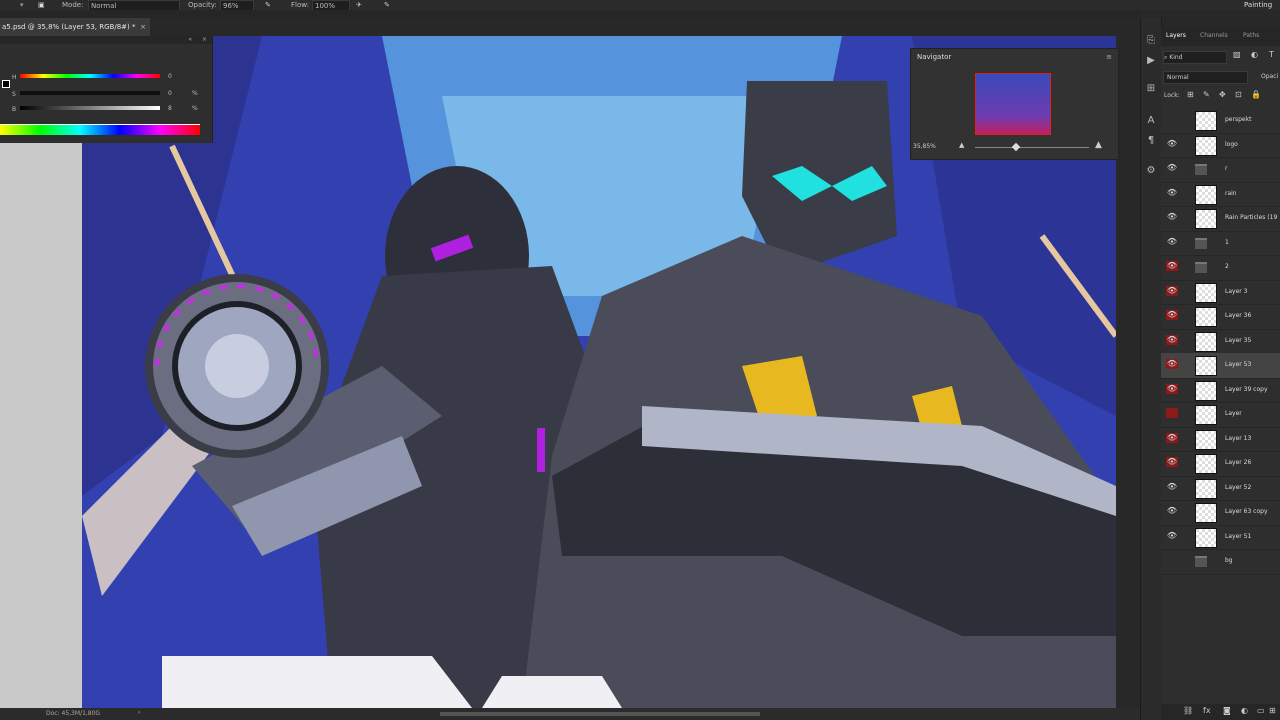 The height and width of the screenshot is (720, 1280). I want to click on layer-row: 👁 Layer 39 copy, so click(1220, 390).